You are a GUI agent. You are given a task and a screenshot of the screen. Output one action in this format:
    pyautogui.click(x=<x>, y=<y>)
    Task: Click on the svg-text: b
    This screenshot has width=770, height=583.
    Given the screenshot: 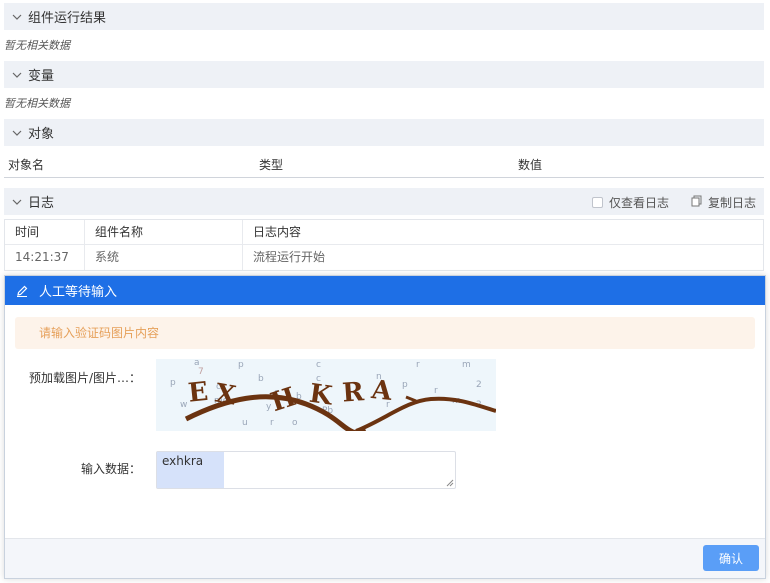 What is the action you would take?
    pyautogui.click(x=261, y=379)
    